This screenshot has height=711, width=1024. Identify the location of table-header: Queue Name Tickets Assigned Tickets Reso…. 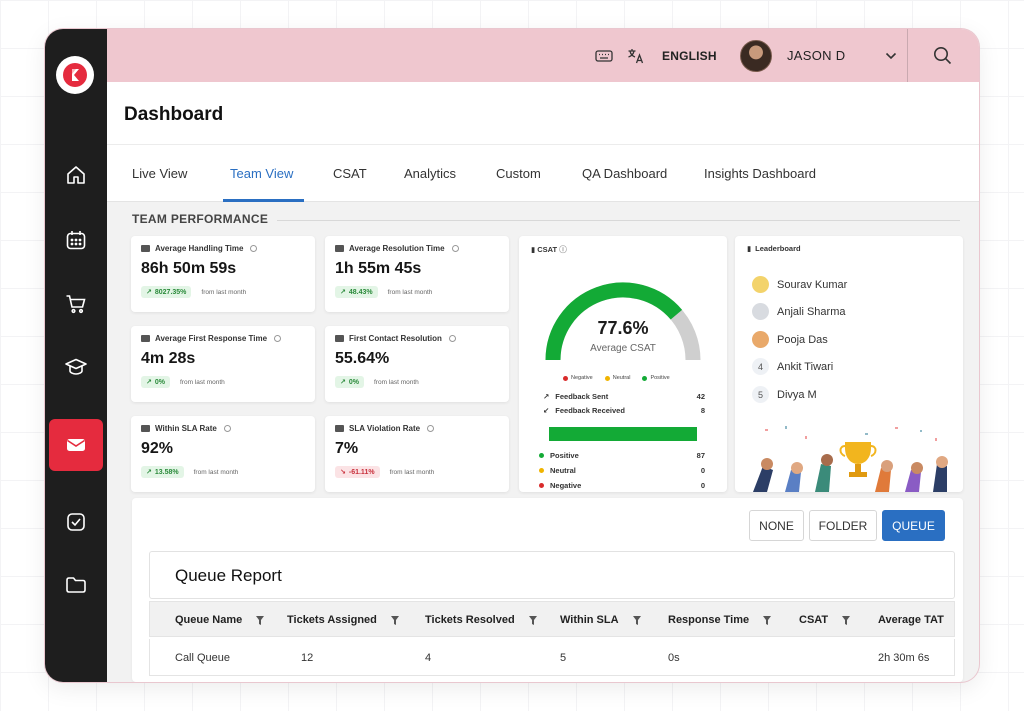
(552, 619).